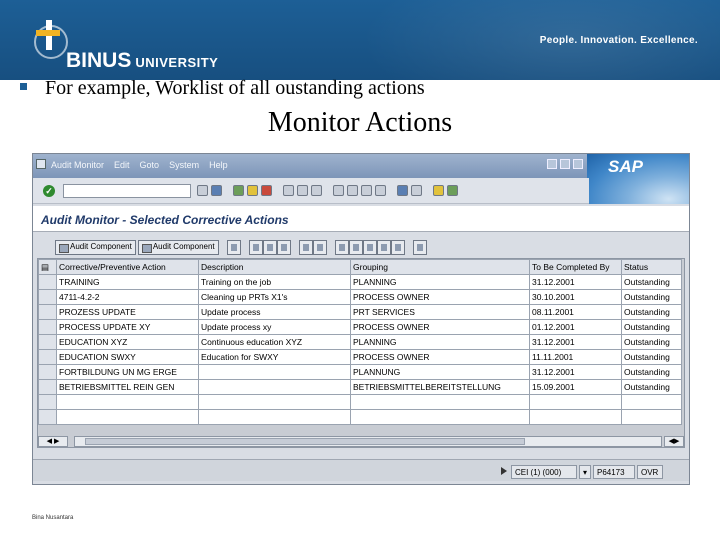 The width and height of the screenshot is (720, 540). What do you see at coordinates (238, 190) in the screenshot?
I see `back-icon` at bounding box center [238, 190].